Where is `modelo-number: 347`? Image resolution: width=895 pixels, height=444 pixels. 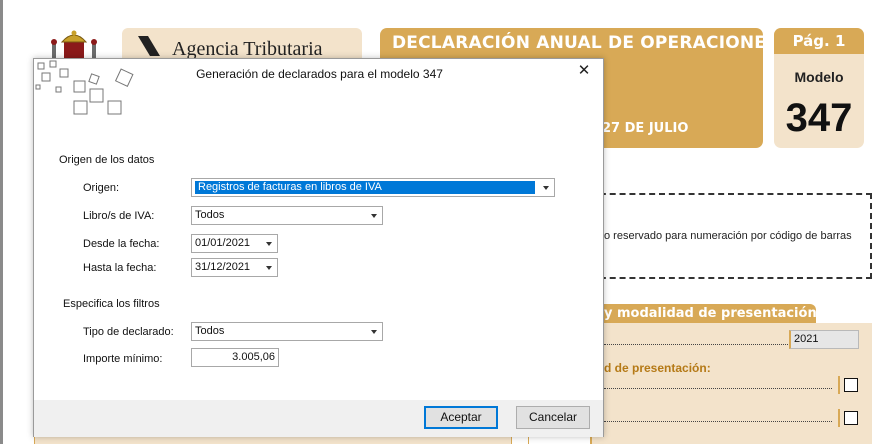 modelo-number: 347 is located at coordinates (819, 118).